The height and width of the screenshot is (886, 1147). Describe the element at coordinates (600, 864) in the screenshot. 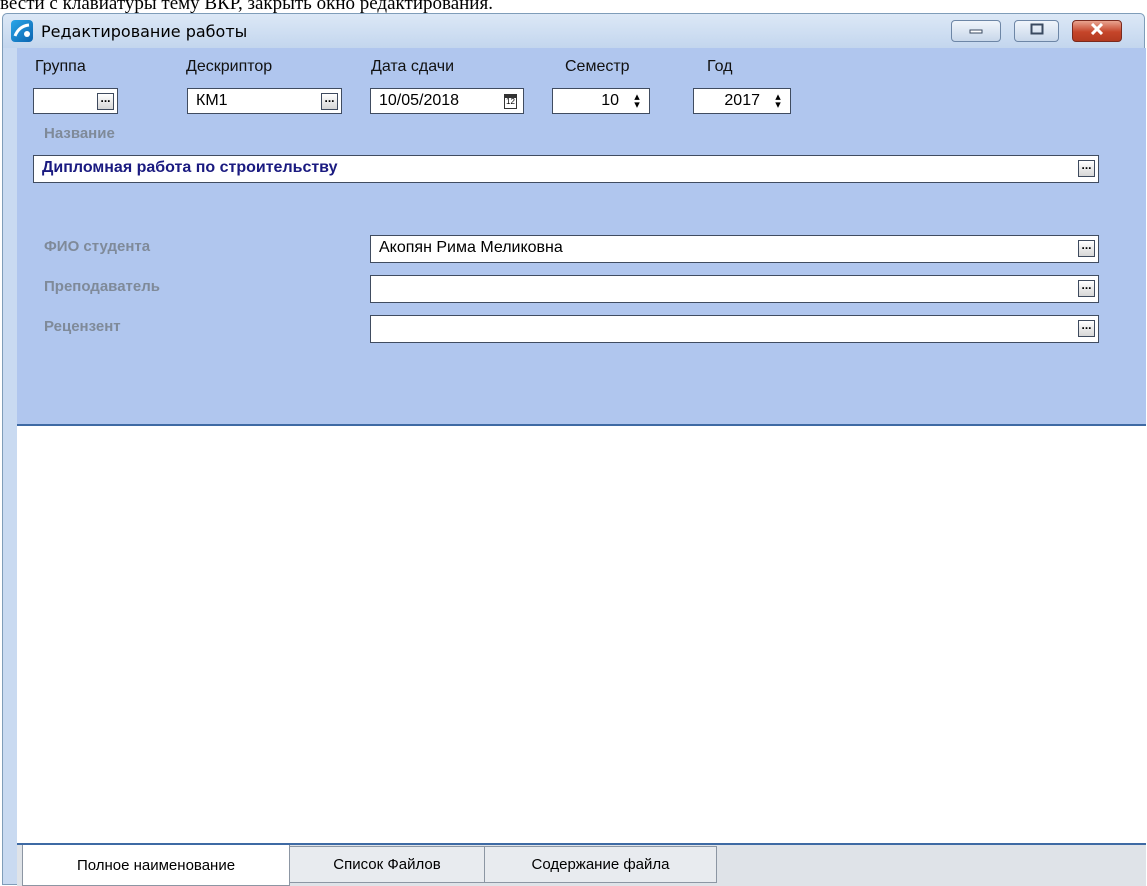

I see `tab-file-content: Содержание файла` at that location.